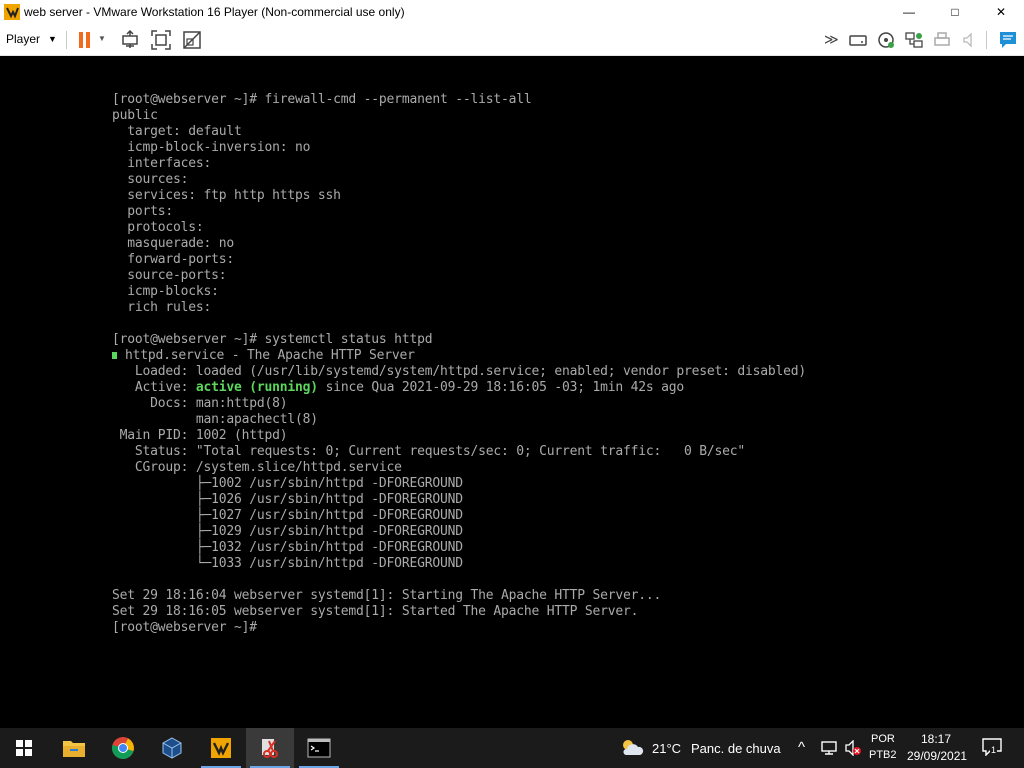 The height and width of the screenshot is (768, 1024). Describe the element at coordinates (287, 499) in the screenshot. I see `console-line: ├─1026 /usr/sbin/httpd -DFOREGROUND` at that location.